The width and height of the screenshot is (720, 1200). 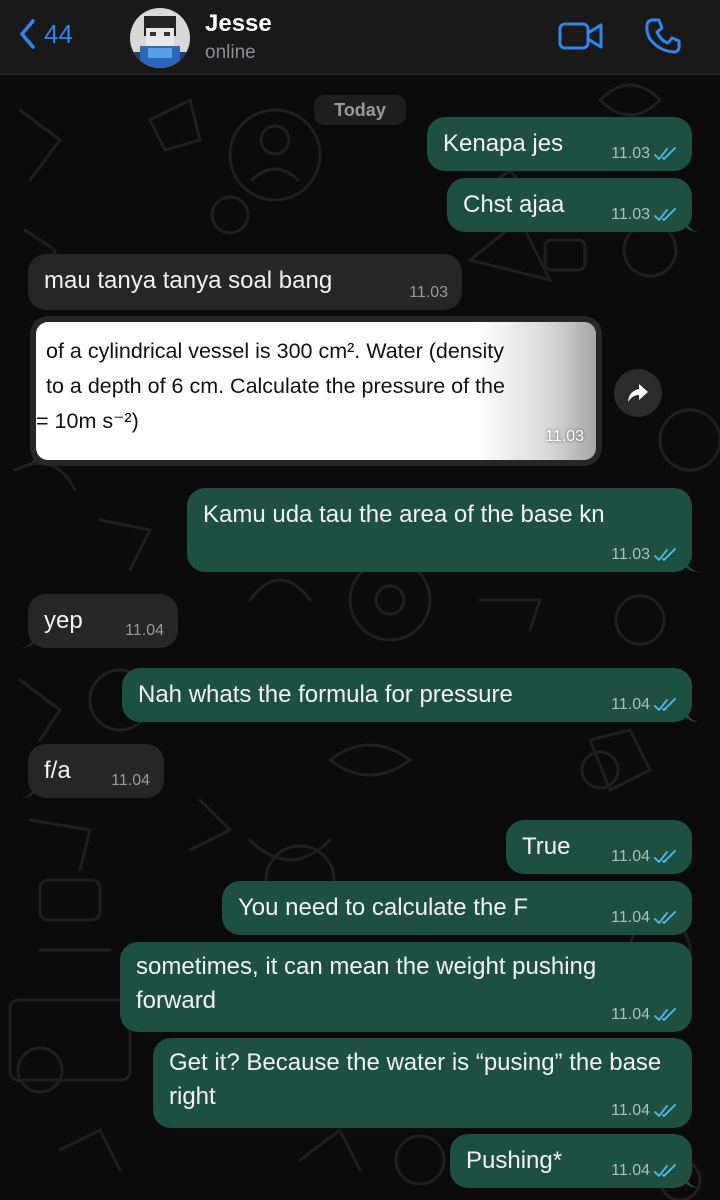 What do you see at coordinates (573, 205) in the screenshot?
I see `outgoing-message: Chst ajaa 11.03` at bounding box center [573, 205].